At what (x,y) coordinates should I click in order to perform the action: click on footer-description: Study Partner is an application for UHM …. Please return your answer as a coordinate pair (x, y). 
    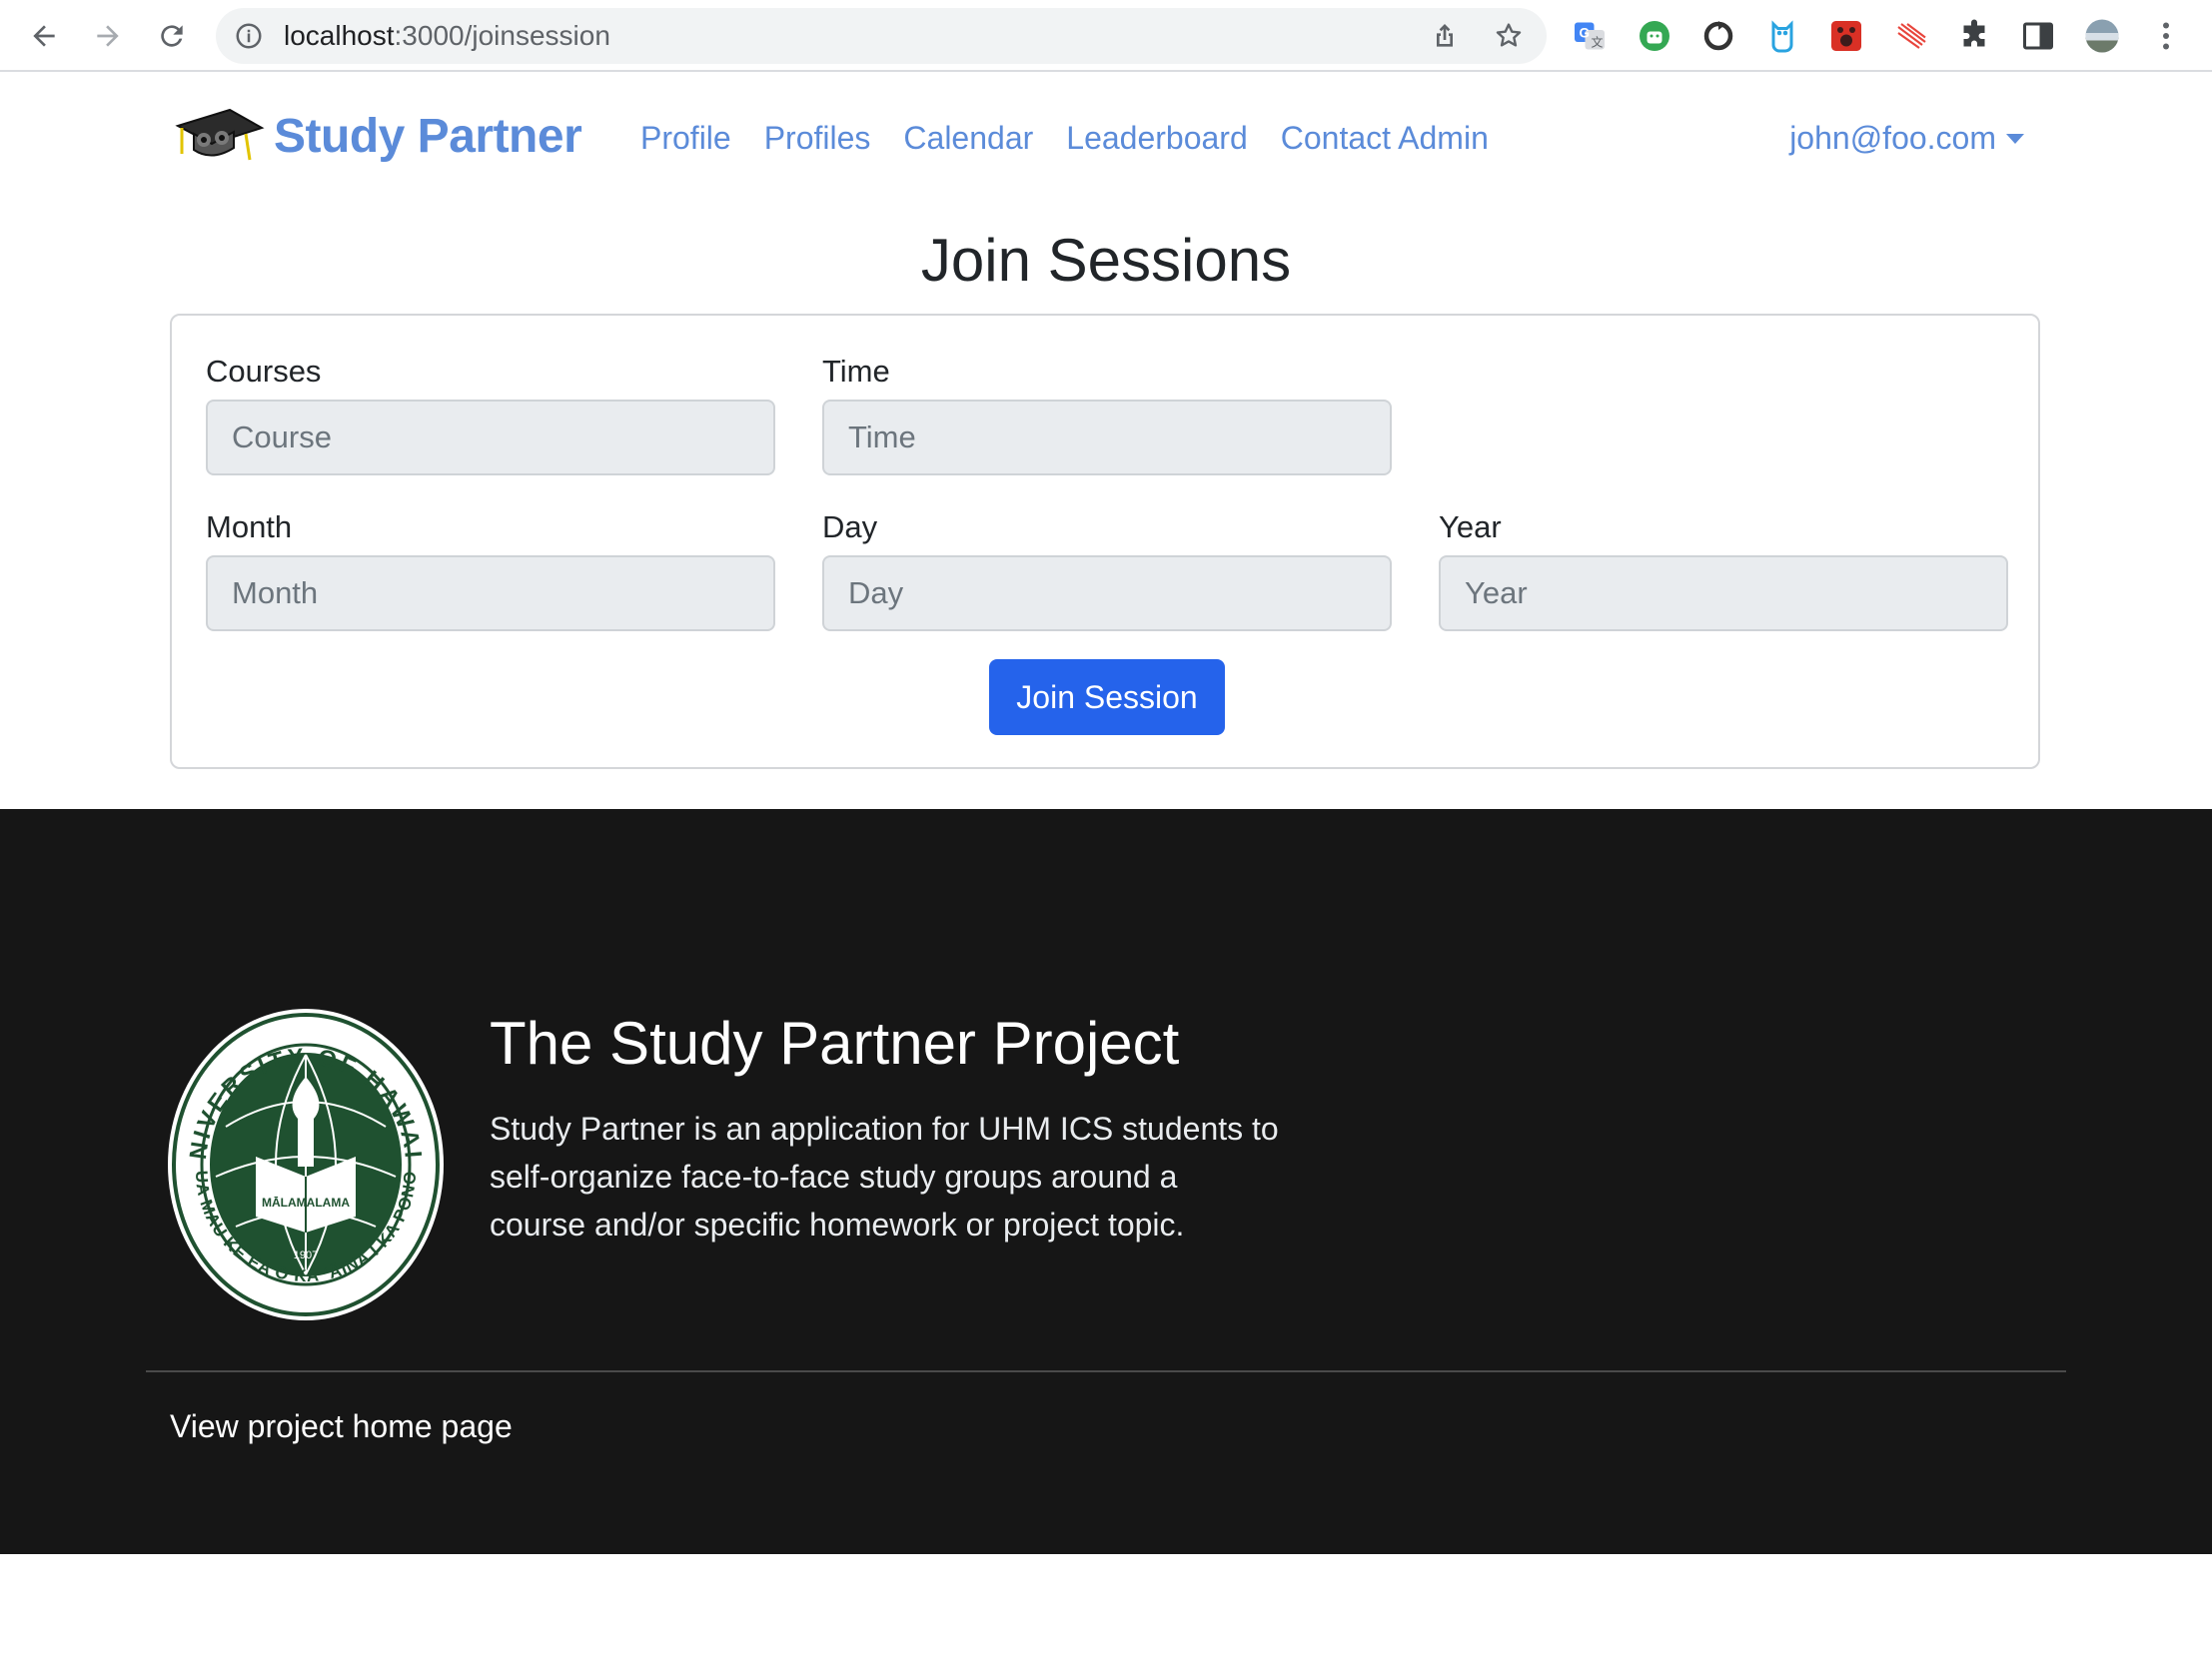
    Looking at the image, I should click on (884, 1177).